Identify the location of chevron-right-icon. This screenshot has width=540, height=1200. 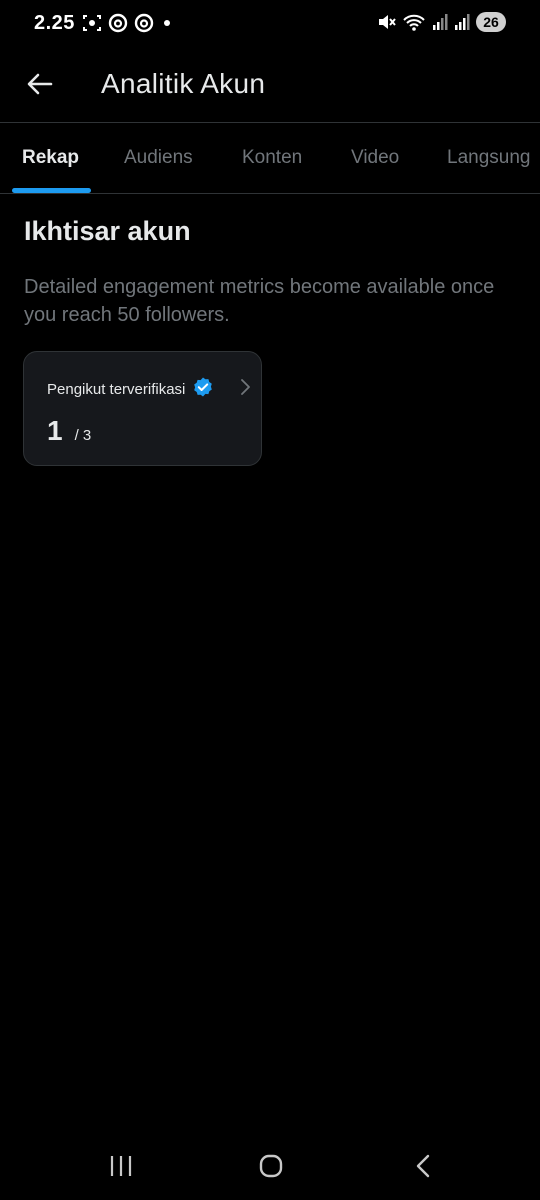
(245, 389).